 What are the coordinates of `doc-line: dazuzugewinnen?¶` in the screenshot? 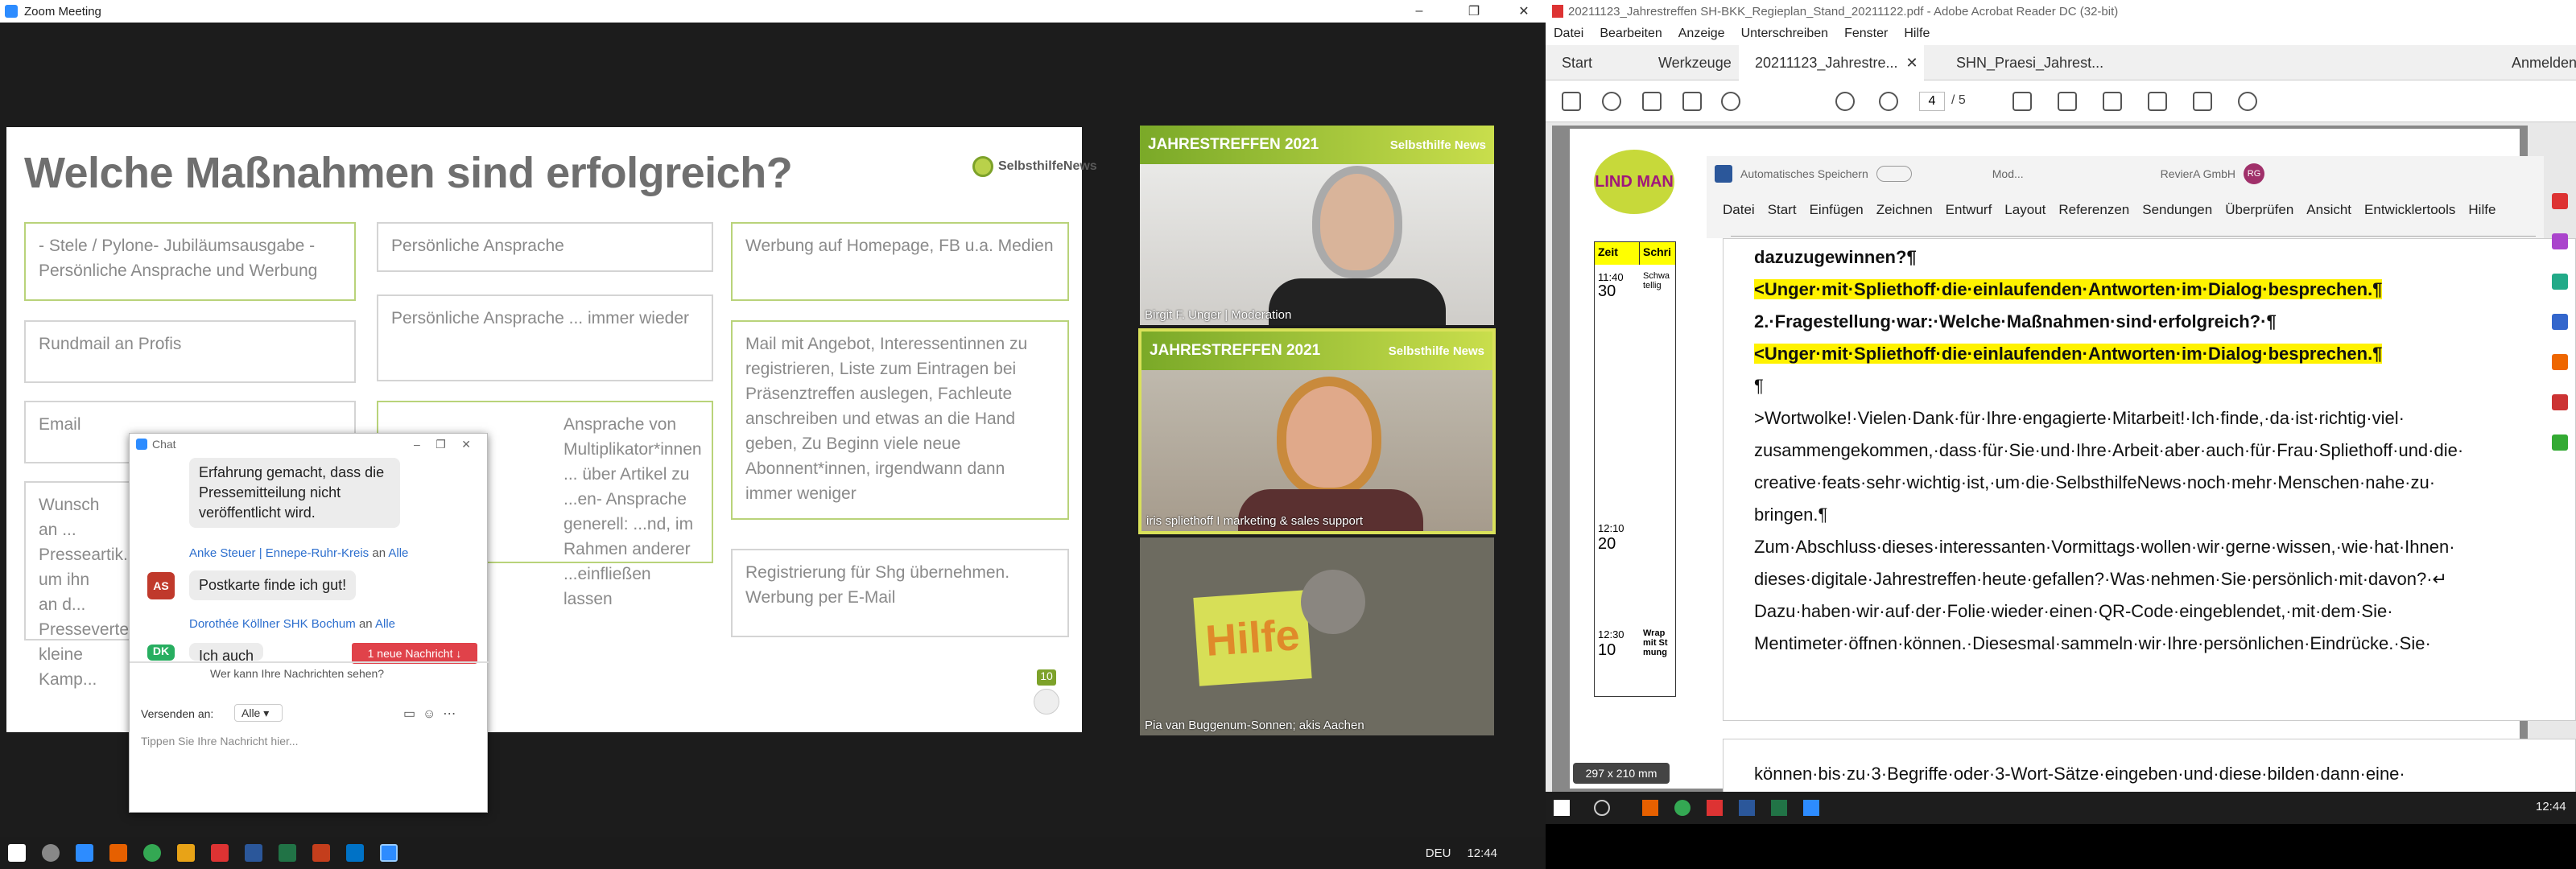 It's located at (1835, 257).